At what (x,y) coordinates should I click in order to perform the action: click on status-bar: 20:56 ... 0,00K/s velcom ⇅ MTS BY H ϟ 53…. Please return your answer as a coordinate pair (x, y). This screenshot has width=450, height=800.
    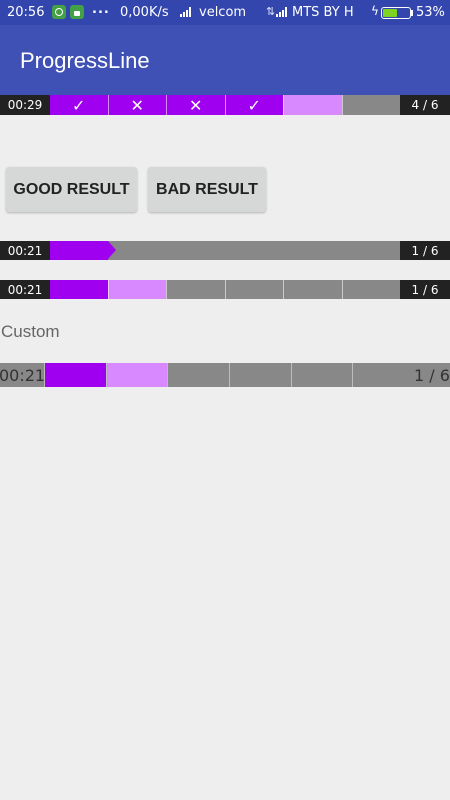
    Looking at the image, I should click on (225, 12).